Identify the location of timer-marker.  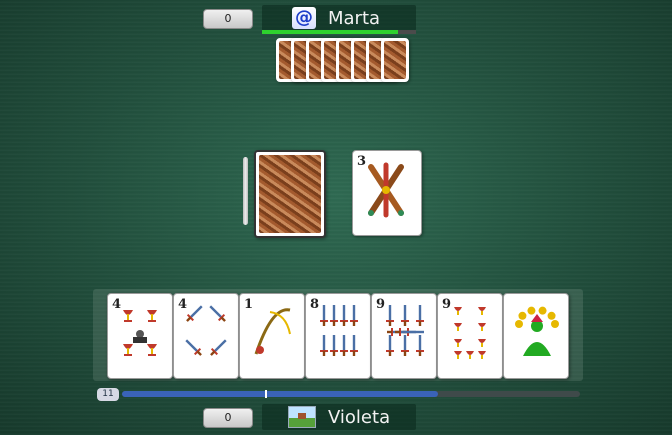
(266, 394).